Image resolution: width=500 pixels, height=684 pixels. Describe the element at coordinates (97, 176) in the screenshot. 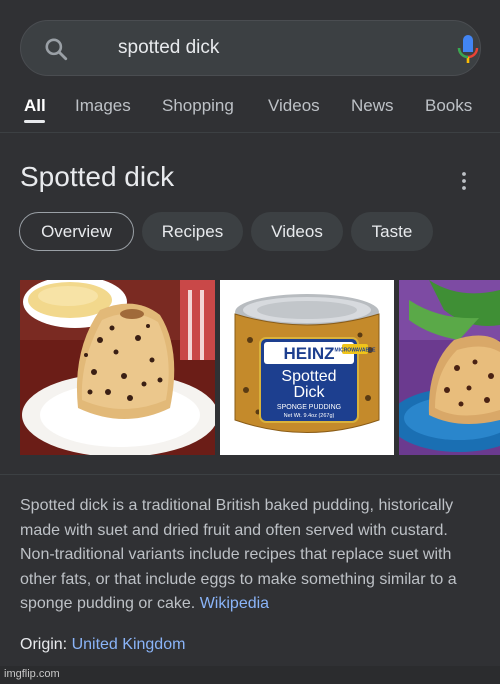

I see `panel-title: Spotted dick` at that location.